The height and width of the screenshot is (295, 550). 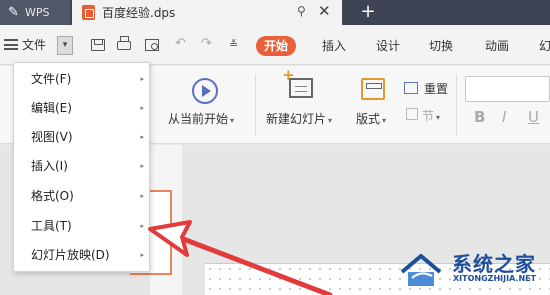 I want to click on quick-toolbar: 文件 ▾ ↶ ↷ ≚ 开始 插入 设计 切换 动画 幻, so click(x=275, y=45).